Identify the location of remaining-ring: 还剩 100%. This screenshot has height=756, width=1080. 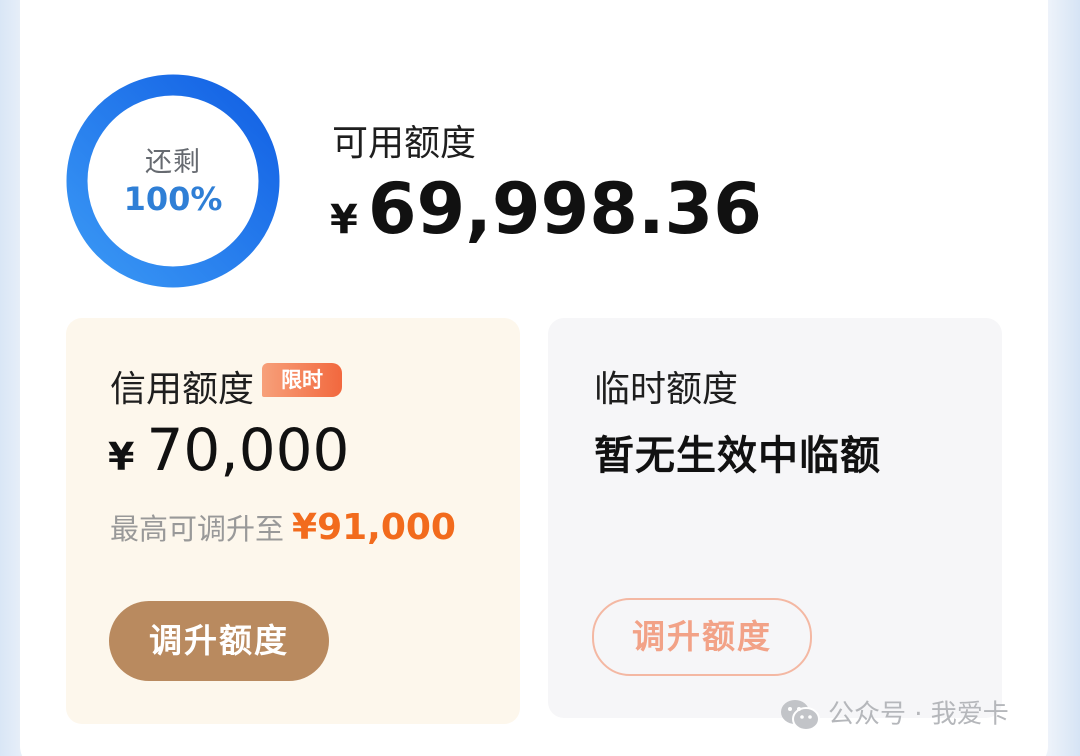
(173, 181).